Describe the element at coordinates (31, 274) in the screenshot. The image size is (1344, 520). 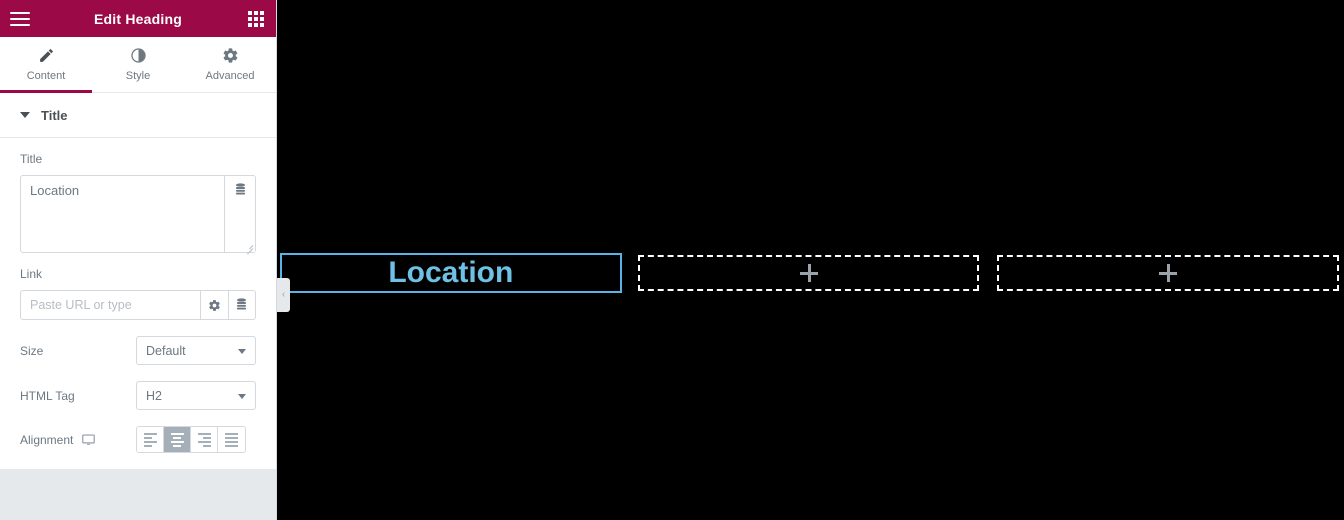
I see `field-link-label: Link` at that location.